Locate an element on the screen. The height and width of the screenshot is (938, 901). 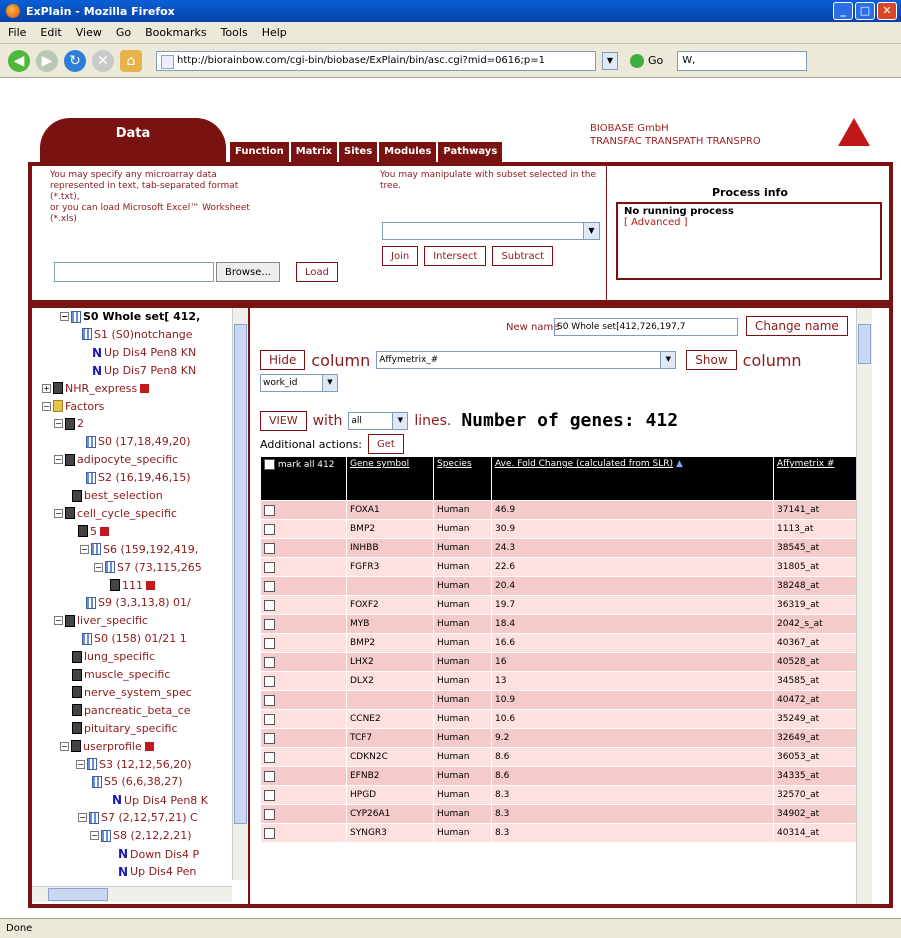
tree-node: 5 is located at coordinates (93, 531).